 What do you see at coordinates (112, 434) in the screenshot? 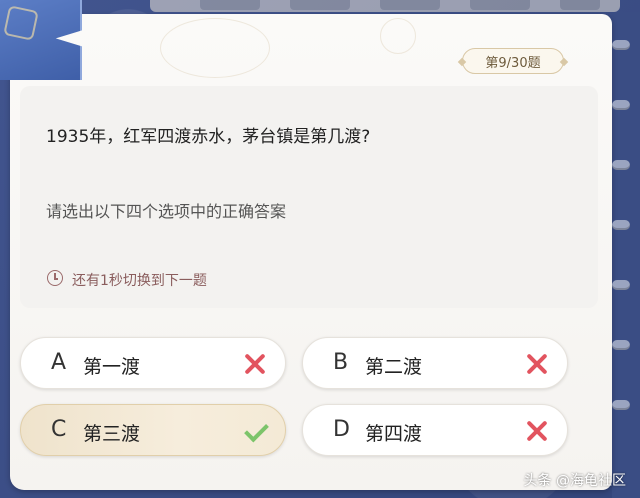
I see `option-label: 第三渡` at bounding box center [112, 434].